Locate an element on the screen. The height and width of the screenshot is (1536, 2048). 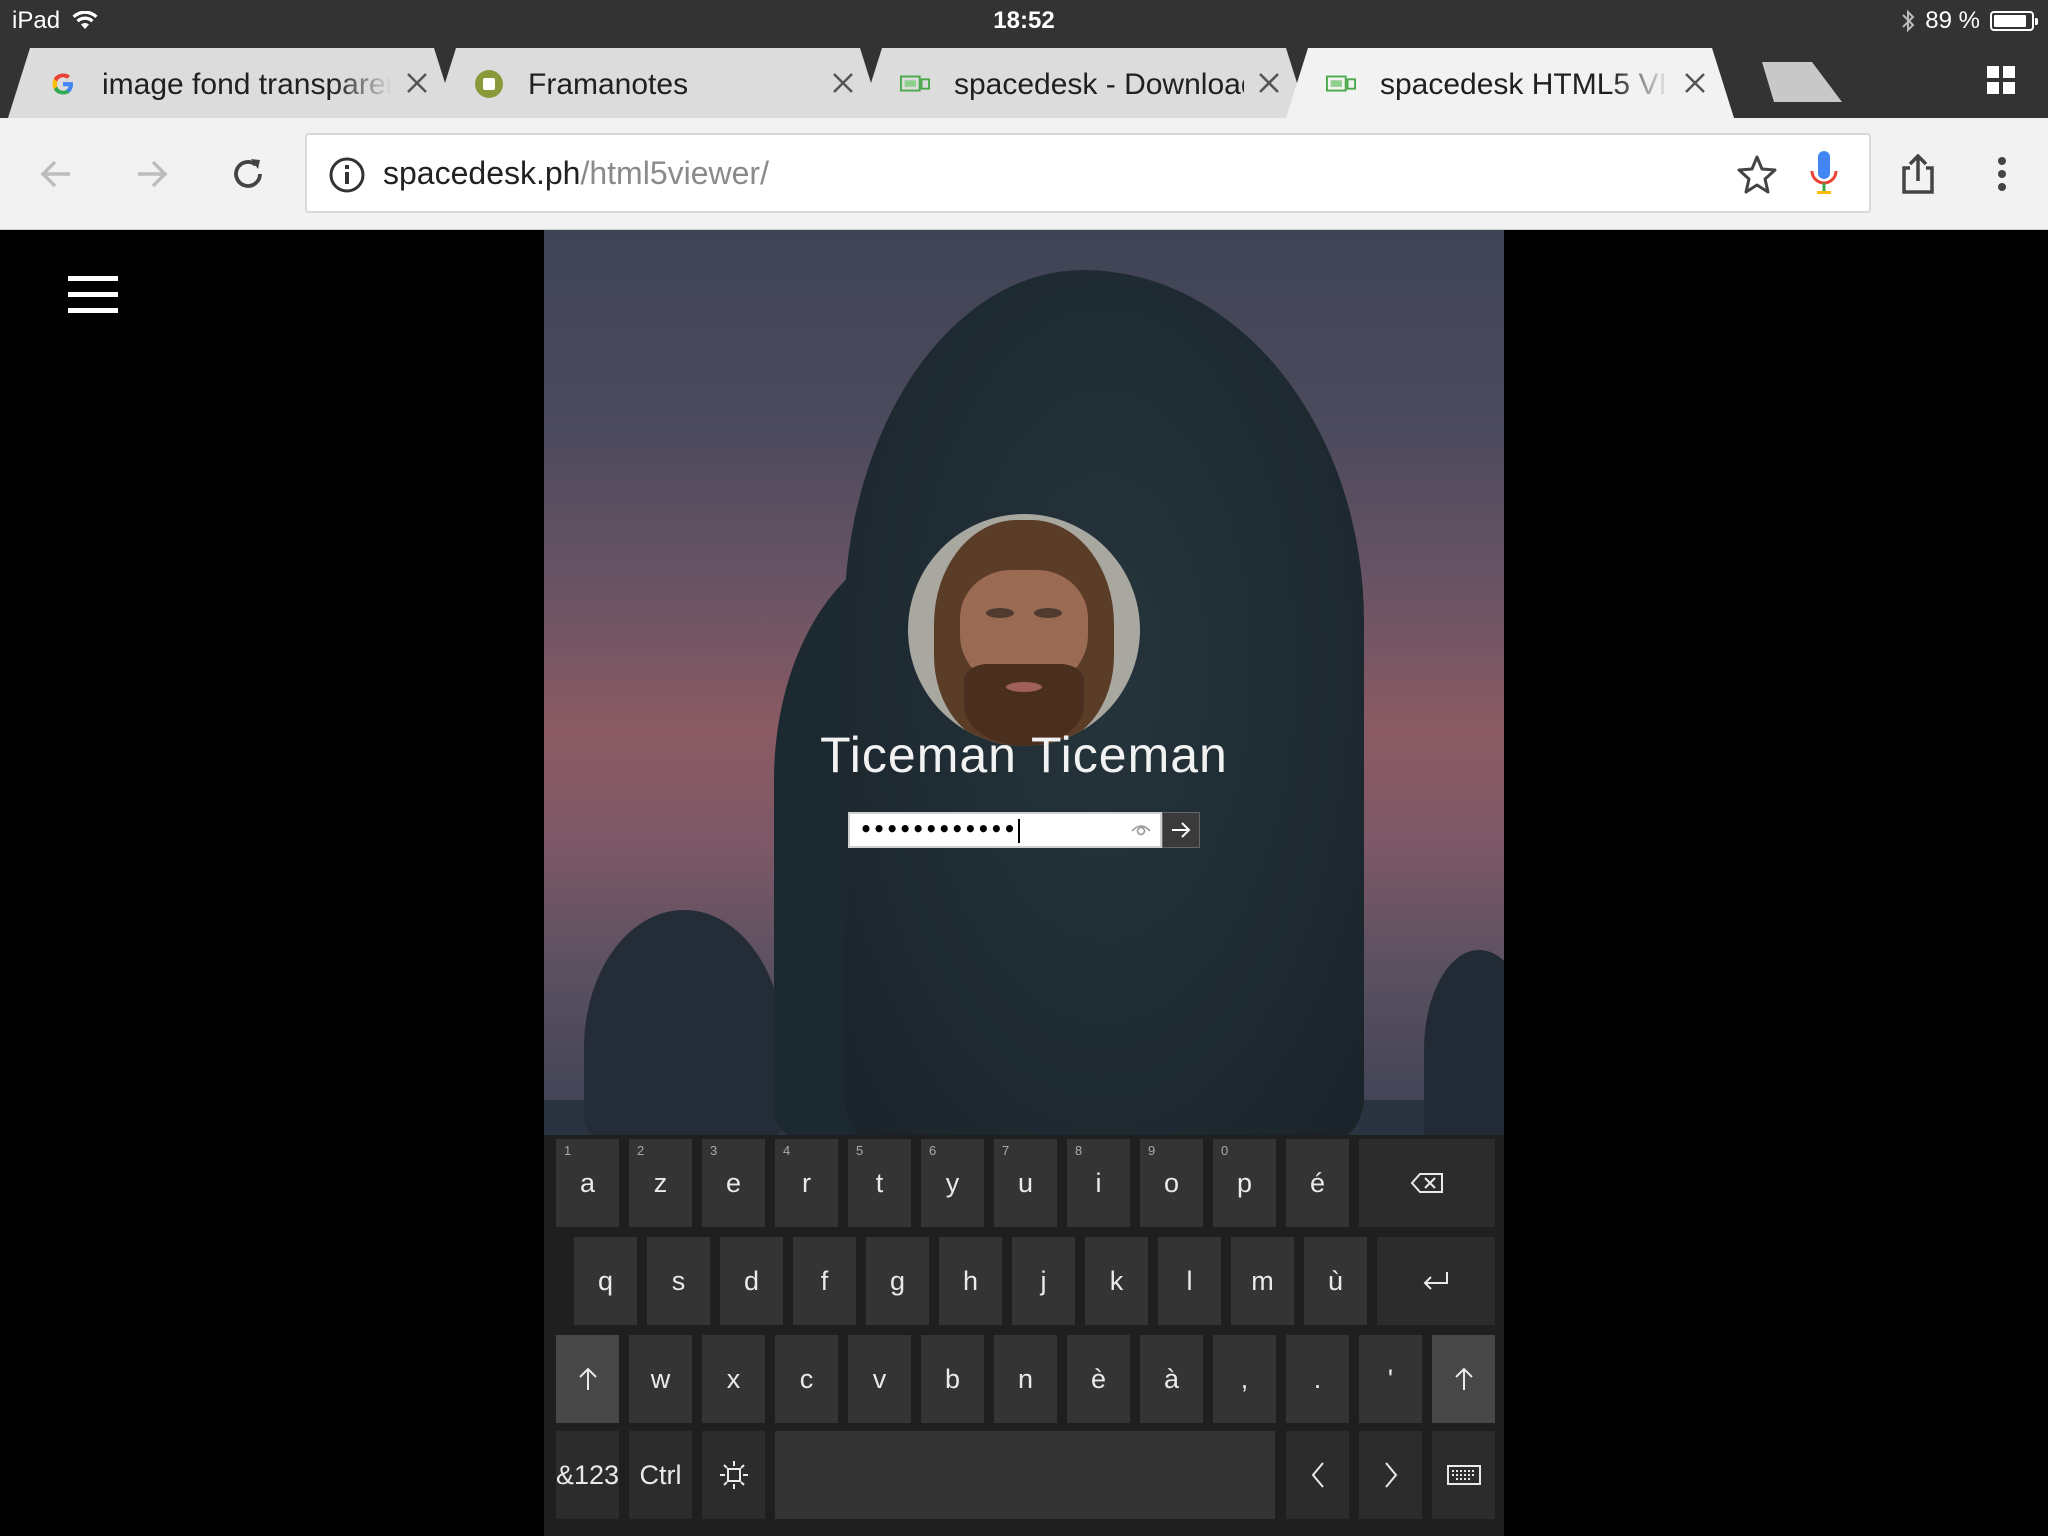
key-letter: f is located at coordinates (824, 1281).